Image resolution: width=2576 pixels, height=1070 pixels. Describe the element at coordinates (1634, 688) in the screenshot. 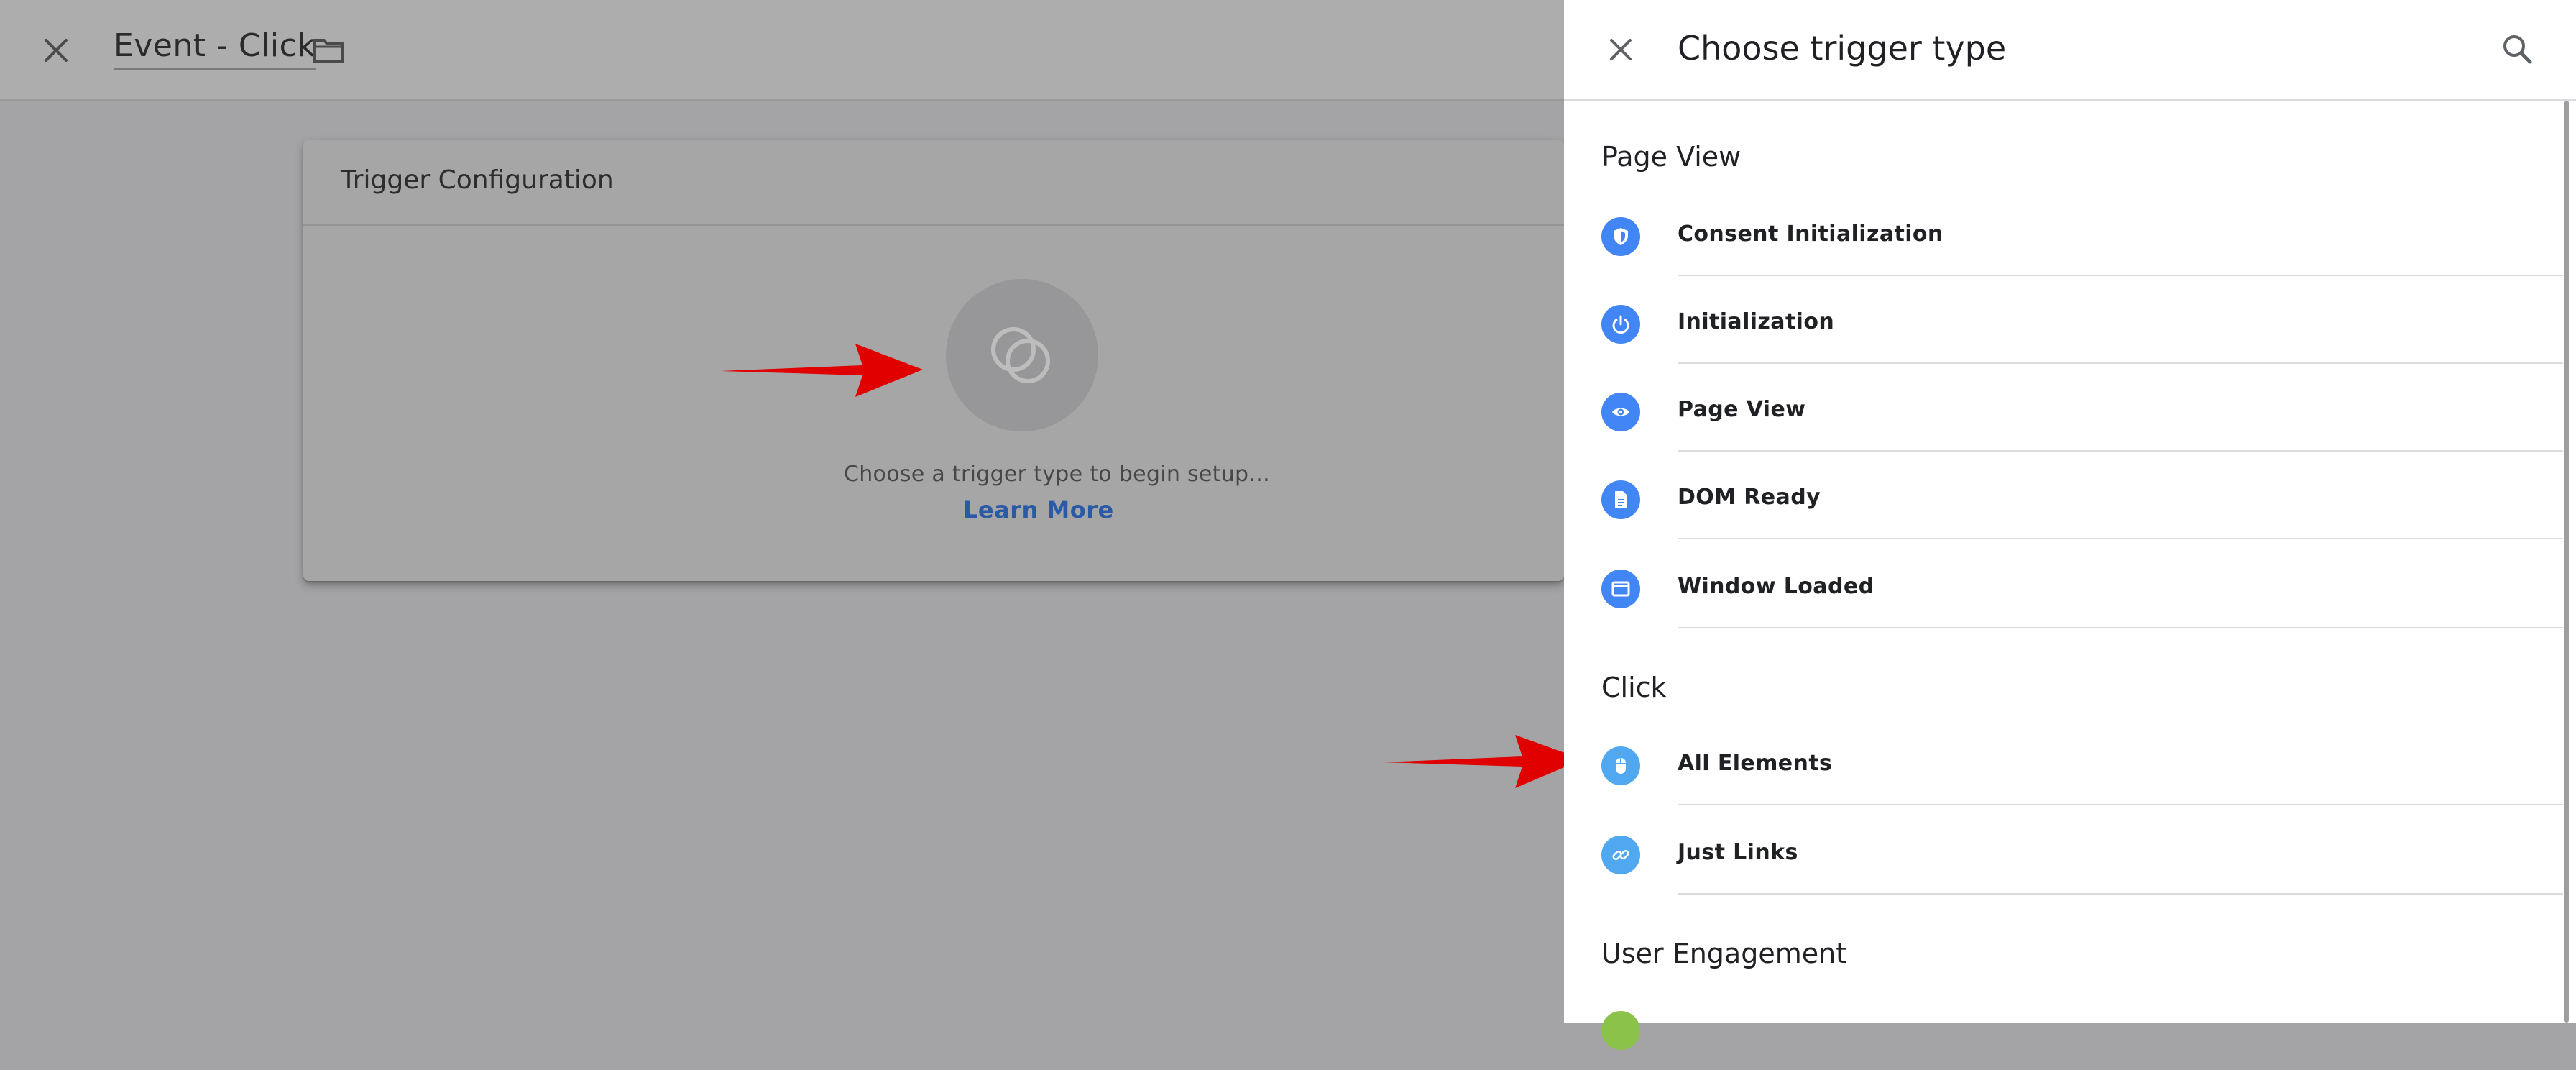

I see `section-title-click: Click` at that location.